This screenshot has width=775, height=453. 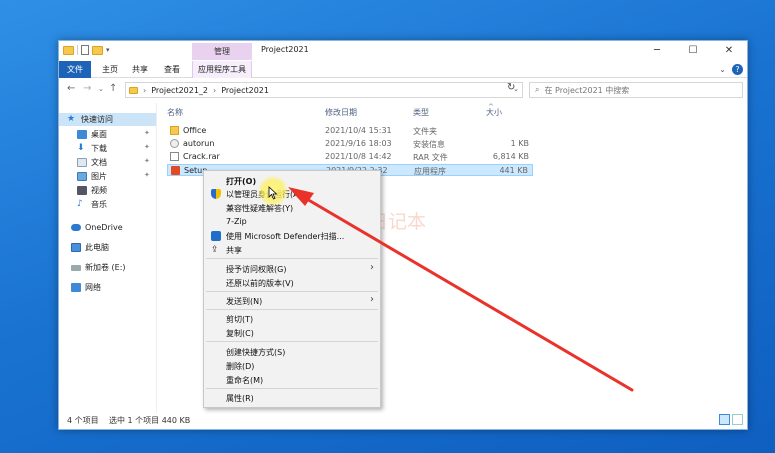 I want to click on sidebar-item-label: 网络, so click(x=93, y=287).